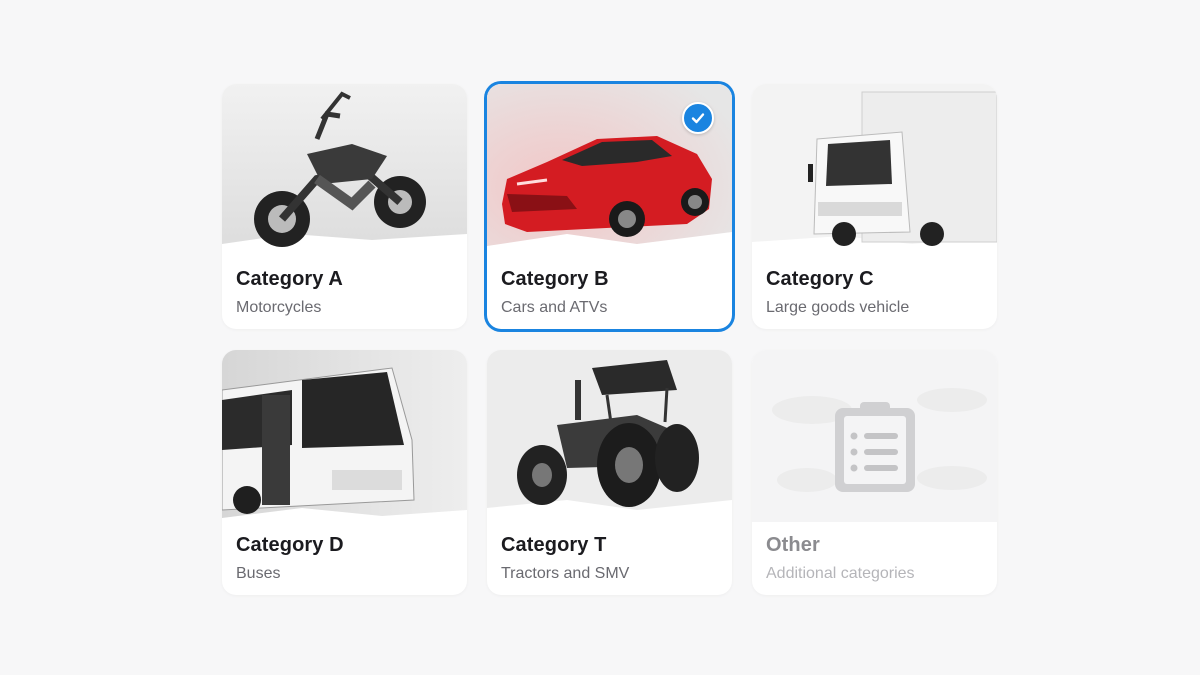 This screenshot has width=1200, height=675. What do you see at coordinates (793, 545) in the screenshot?
I see `category-title: Other` at bounding box center [793, 545].